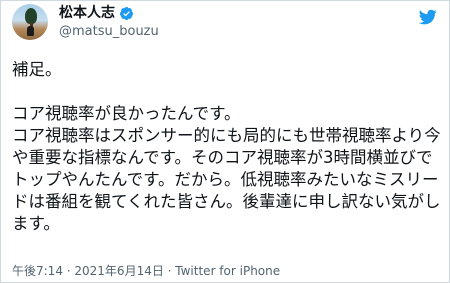 The width and height of the screenshot is (450, 283). Describe the element at coordinates (87, 13) in the screenshot. I see `display-name: 松本人志` at that location.